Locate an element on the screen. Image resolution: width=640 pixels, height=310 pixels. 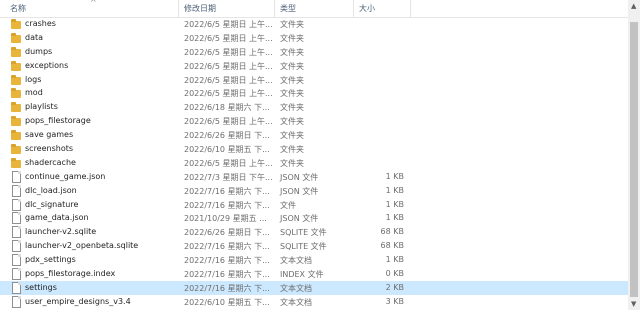
scroll-up-icon: ▲ is located at coordinates (633, 6).